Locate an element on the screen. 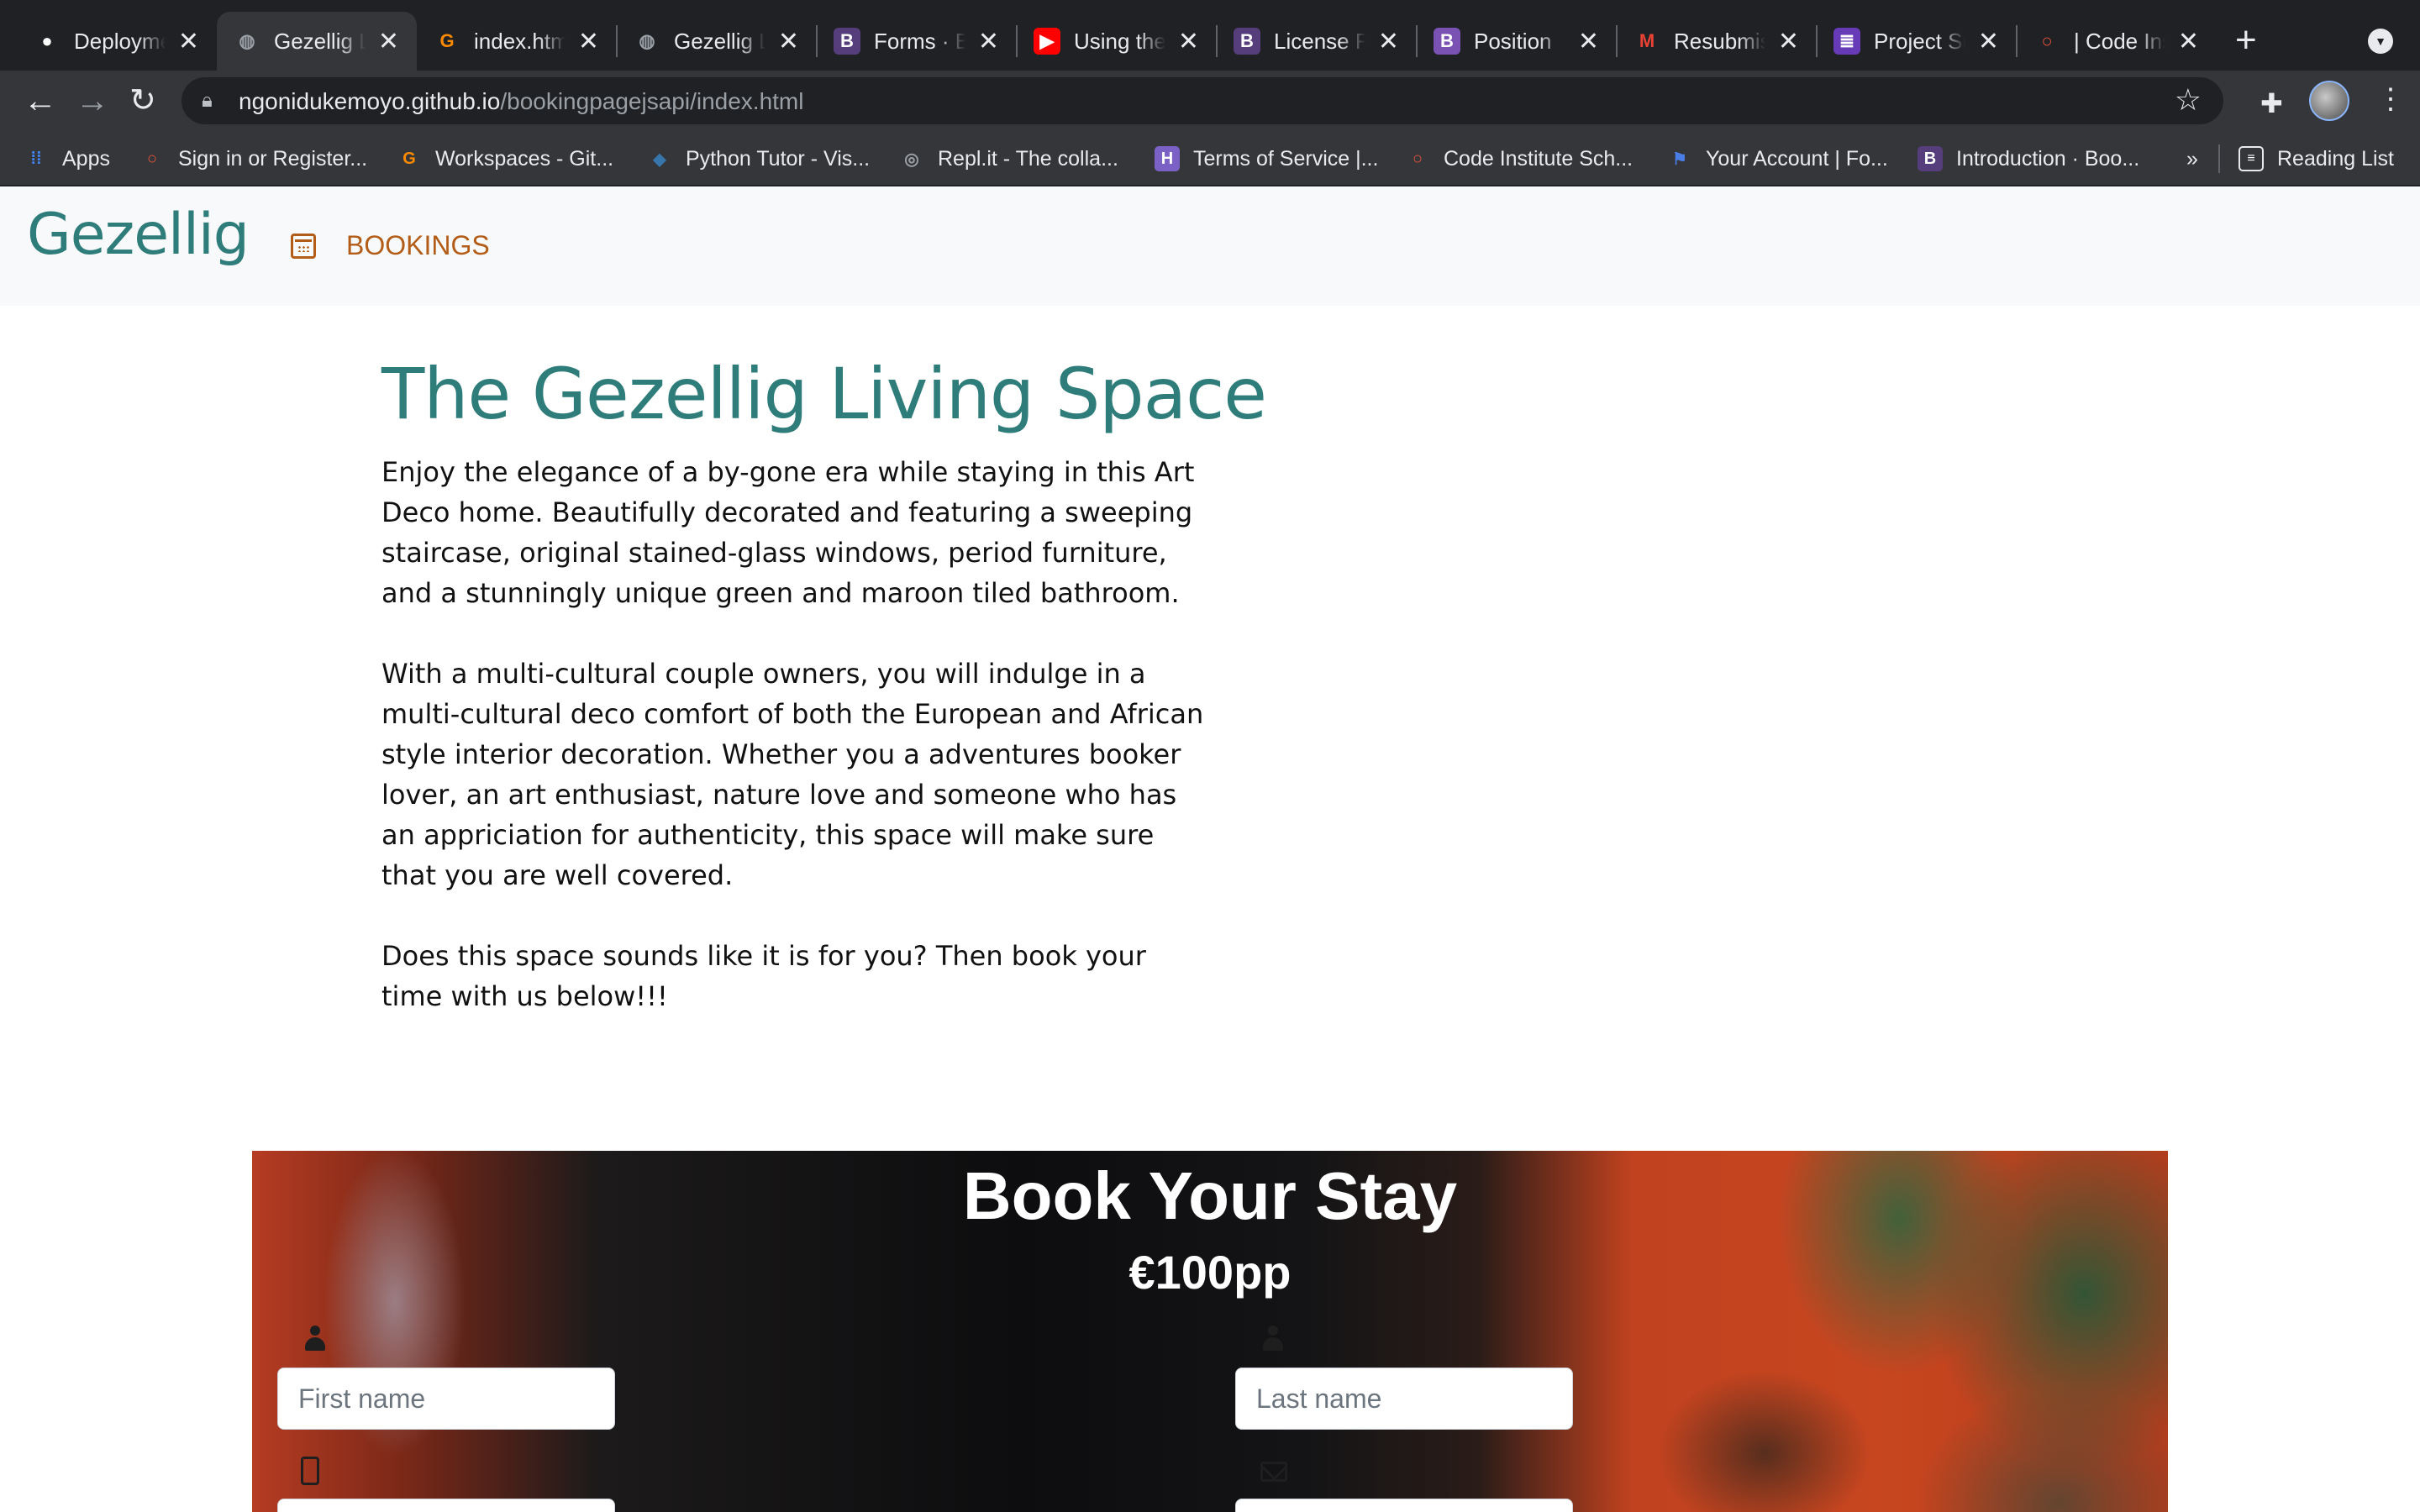 This screenshot has height=1512, width=2420. page-title: The Gezellig Living Space is located at coordinates (824, 394).